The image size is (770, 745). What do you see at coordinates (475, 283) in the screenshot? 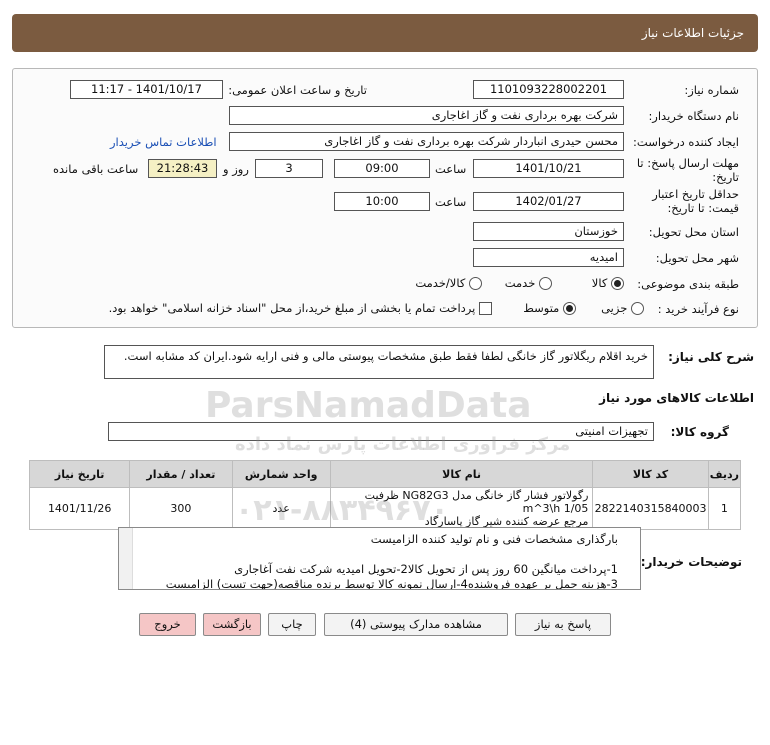
I see `category-both-radio` at bounding box center [475, 283].